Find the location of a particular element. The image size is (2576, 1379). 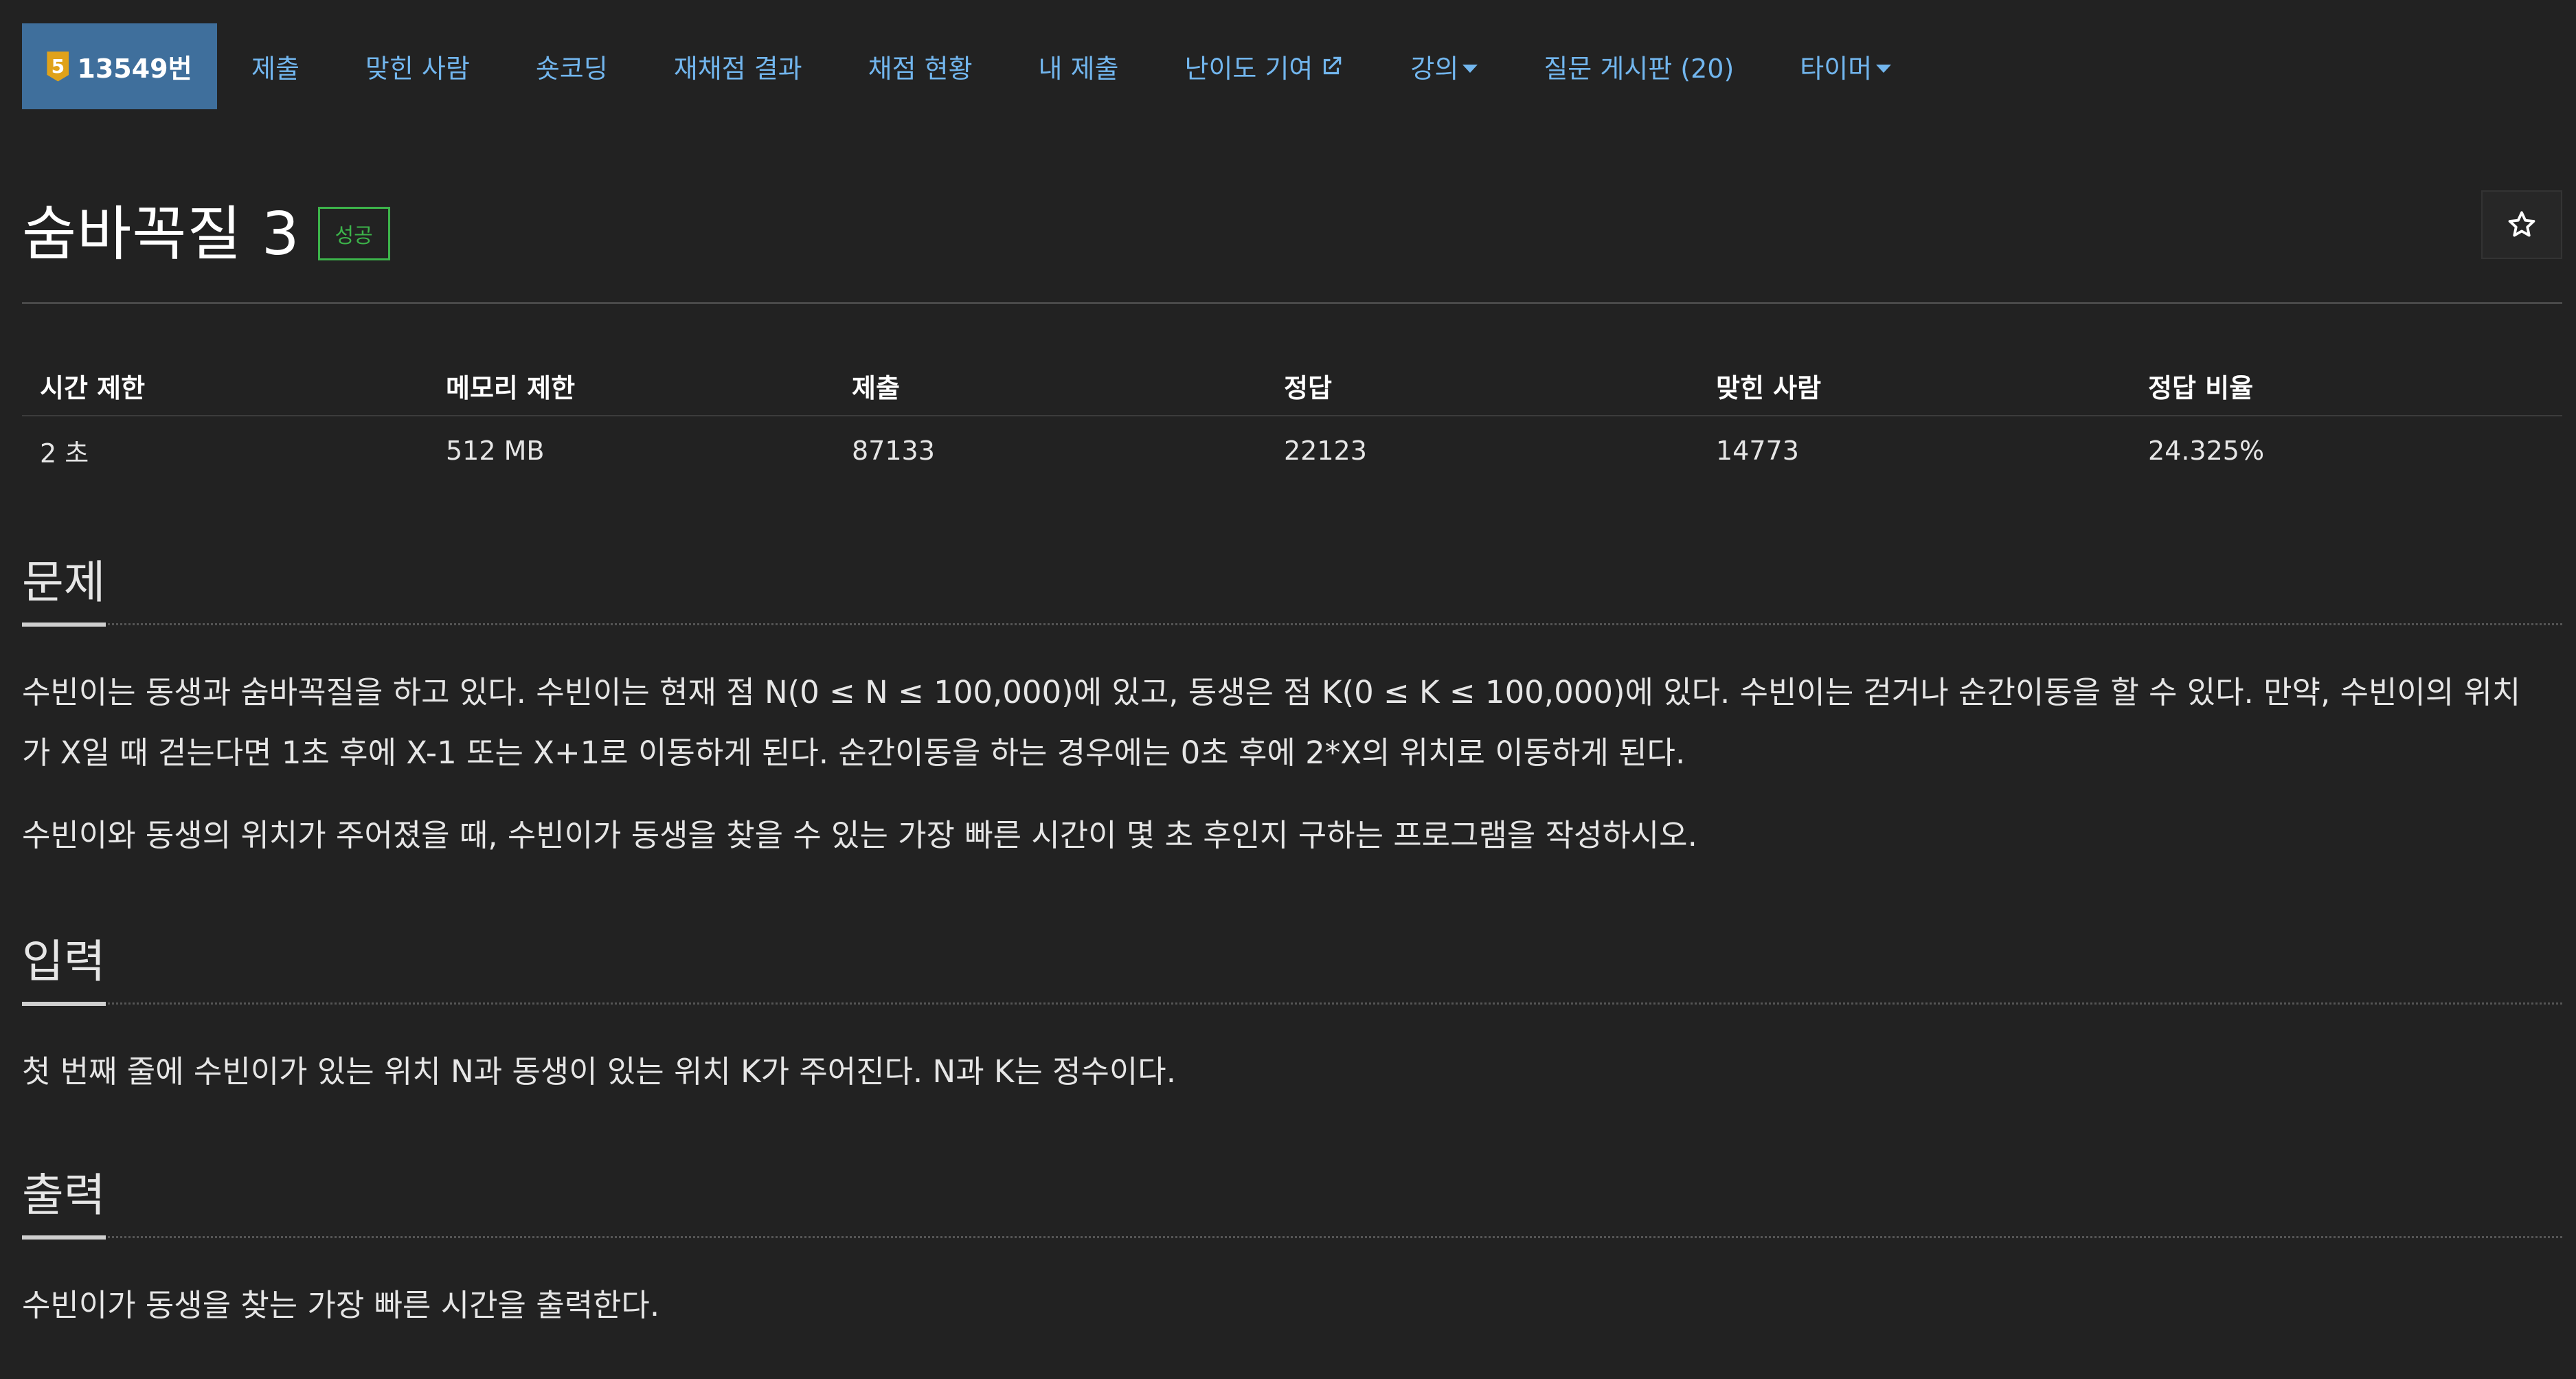

section-title-output: 출력 is located at coordinates (64, 1195).